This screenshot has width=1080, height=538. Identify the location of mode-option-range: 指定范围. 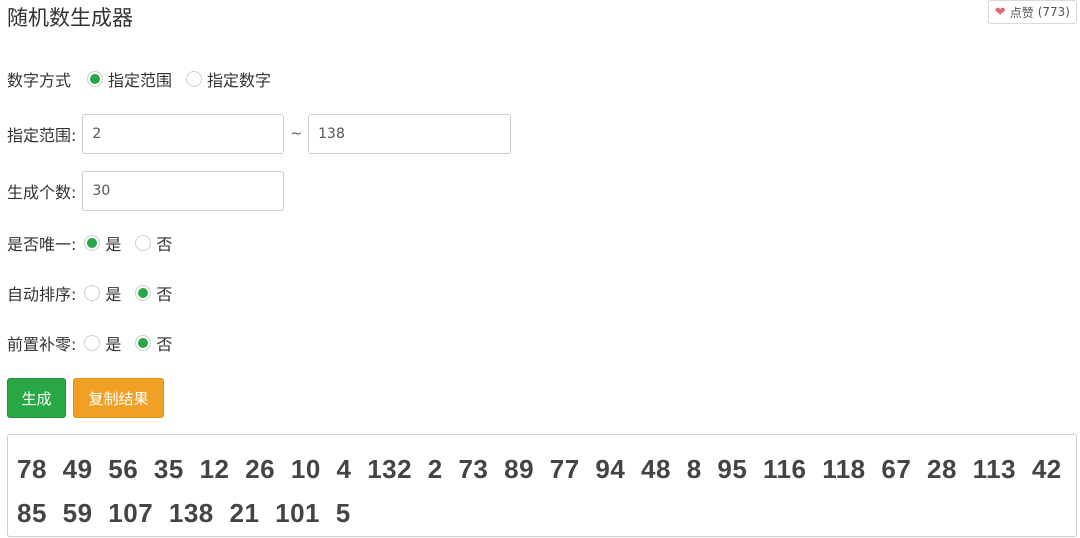
(129, 79).